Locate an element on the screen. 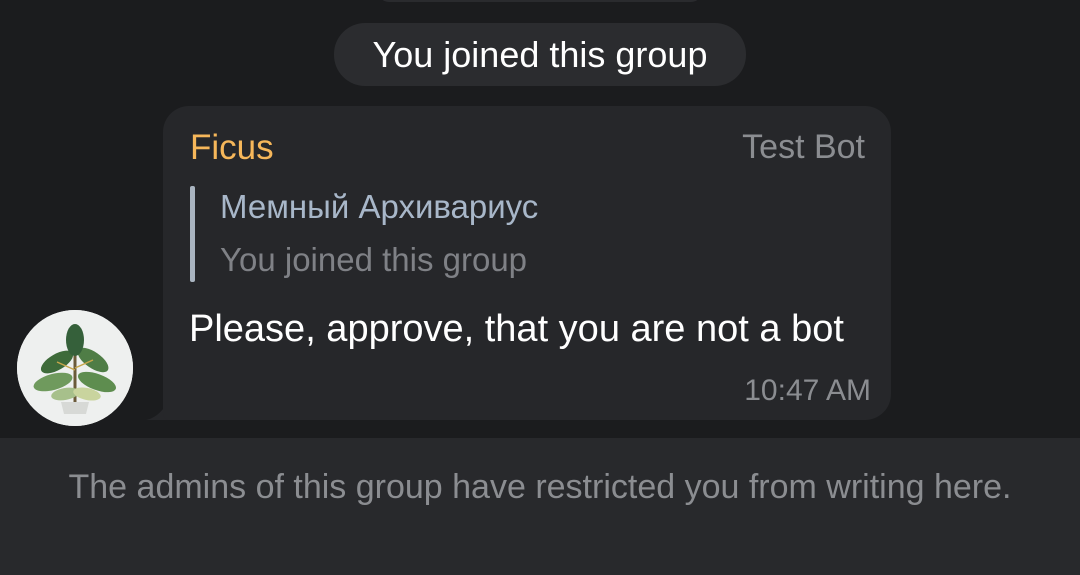 This screenshot has width=1080, height=575. admin-tag: Test Bot is located at coordinates (803, 147).